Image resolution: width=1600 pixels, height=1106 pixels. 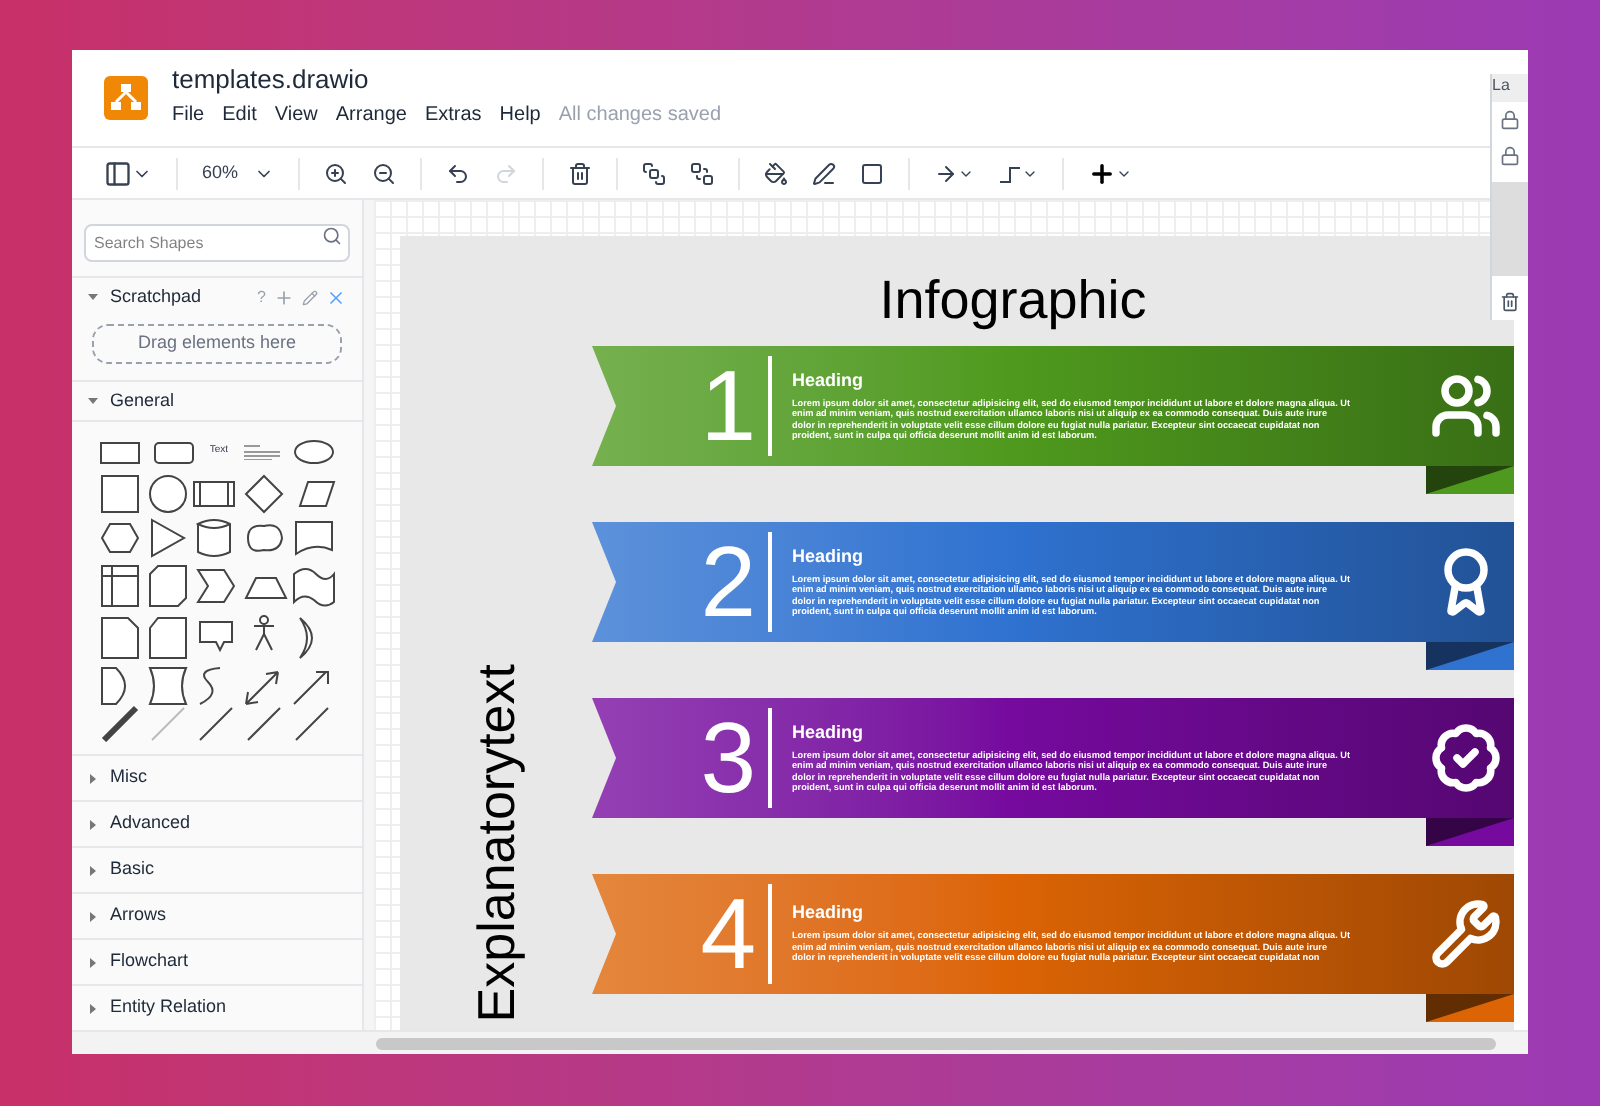 I want to click on panel-layout-icon, so click(x=118, y=173).